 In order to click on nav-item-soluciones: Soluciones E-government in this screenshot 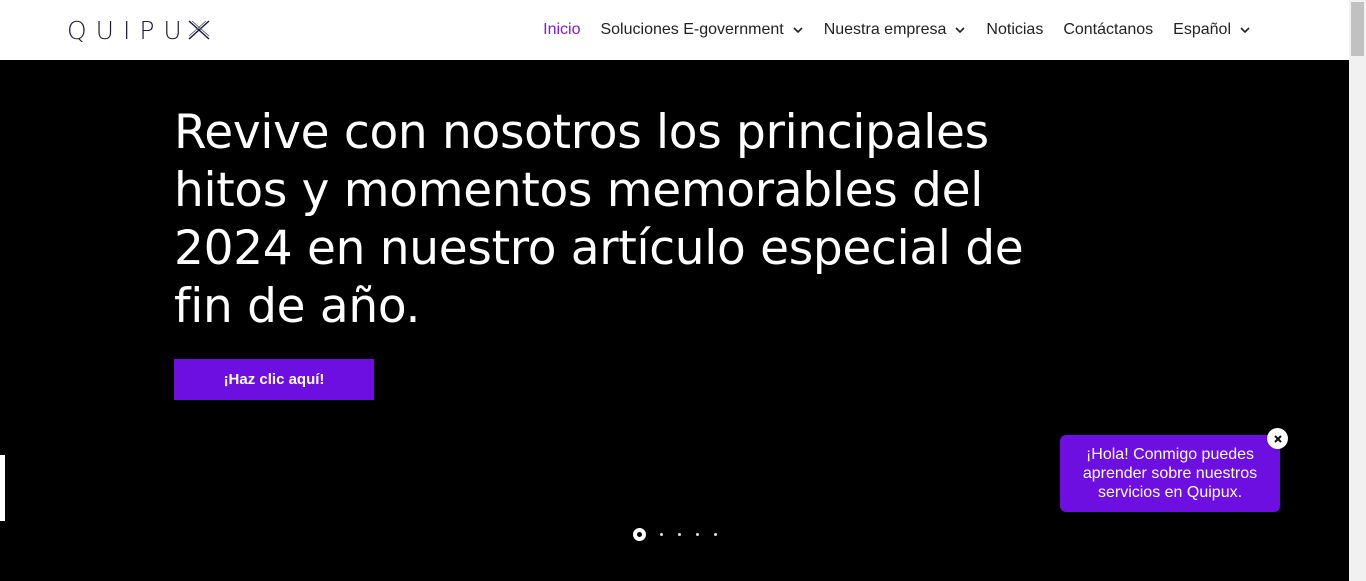, I will do `click(701, 30)`.